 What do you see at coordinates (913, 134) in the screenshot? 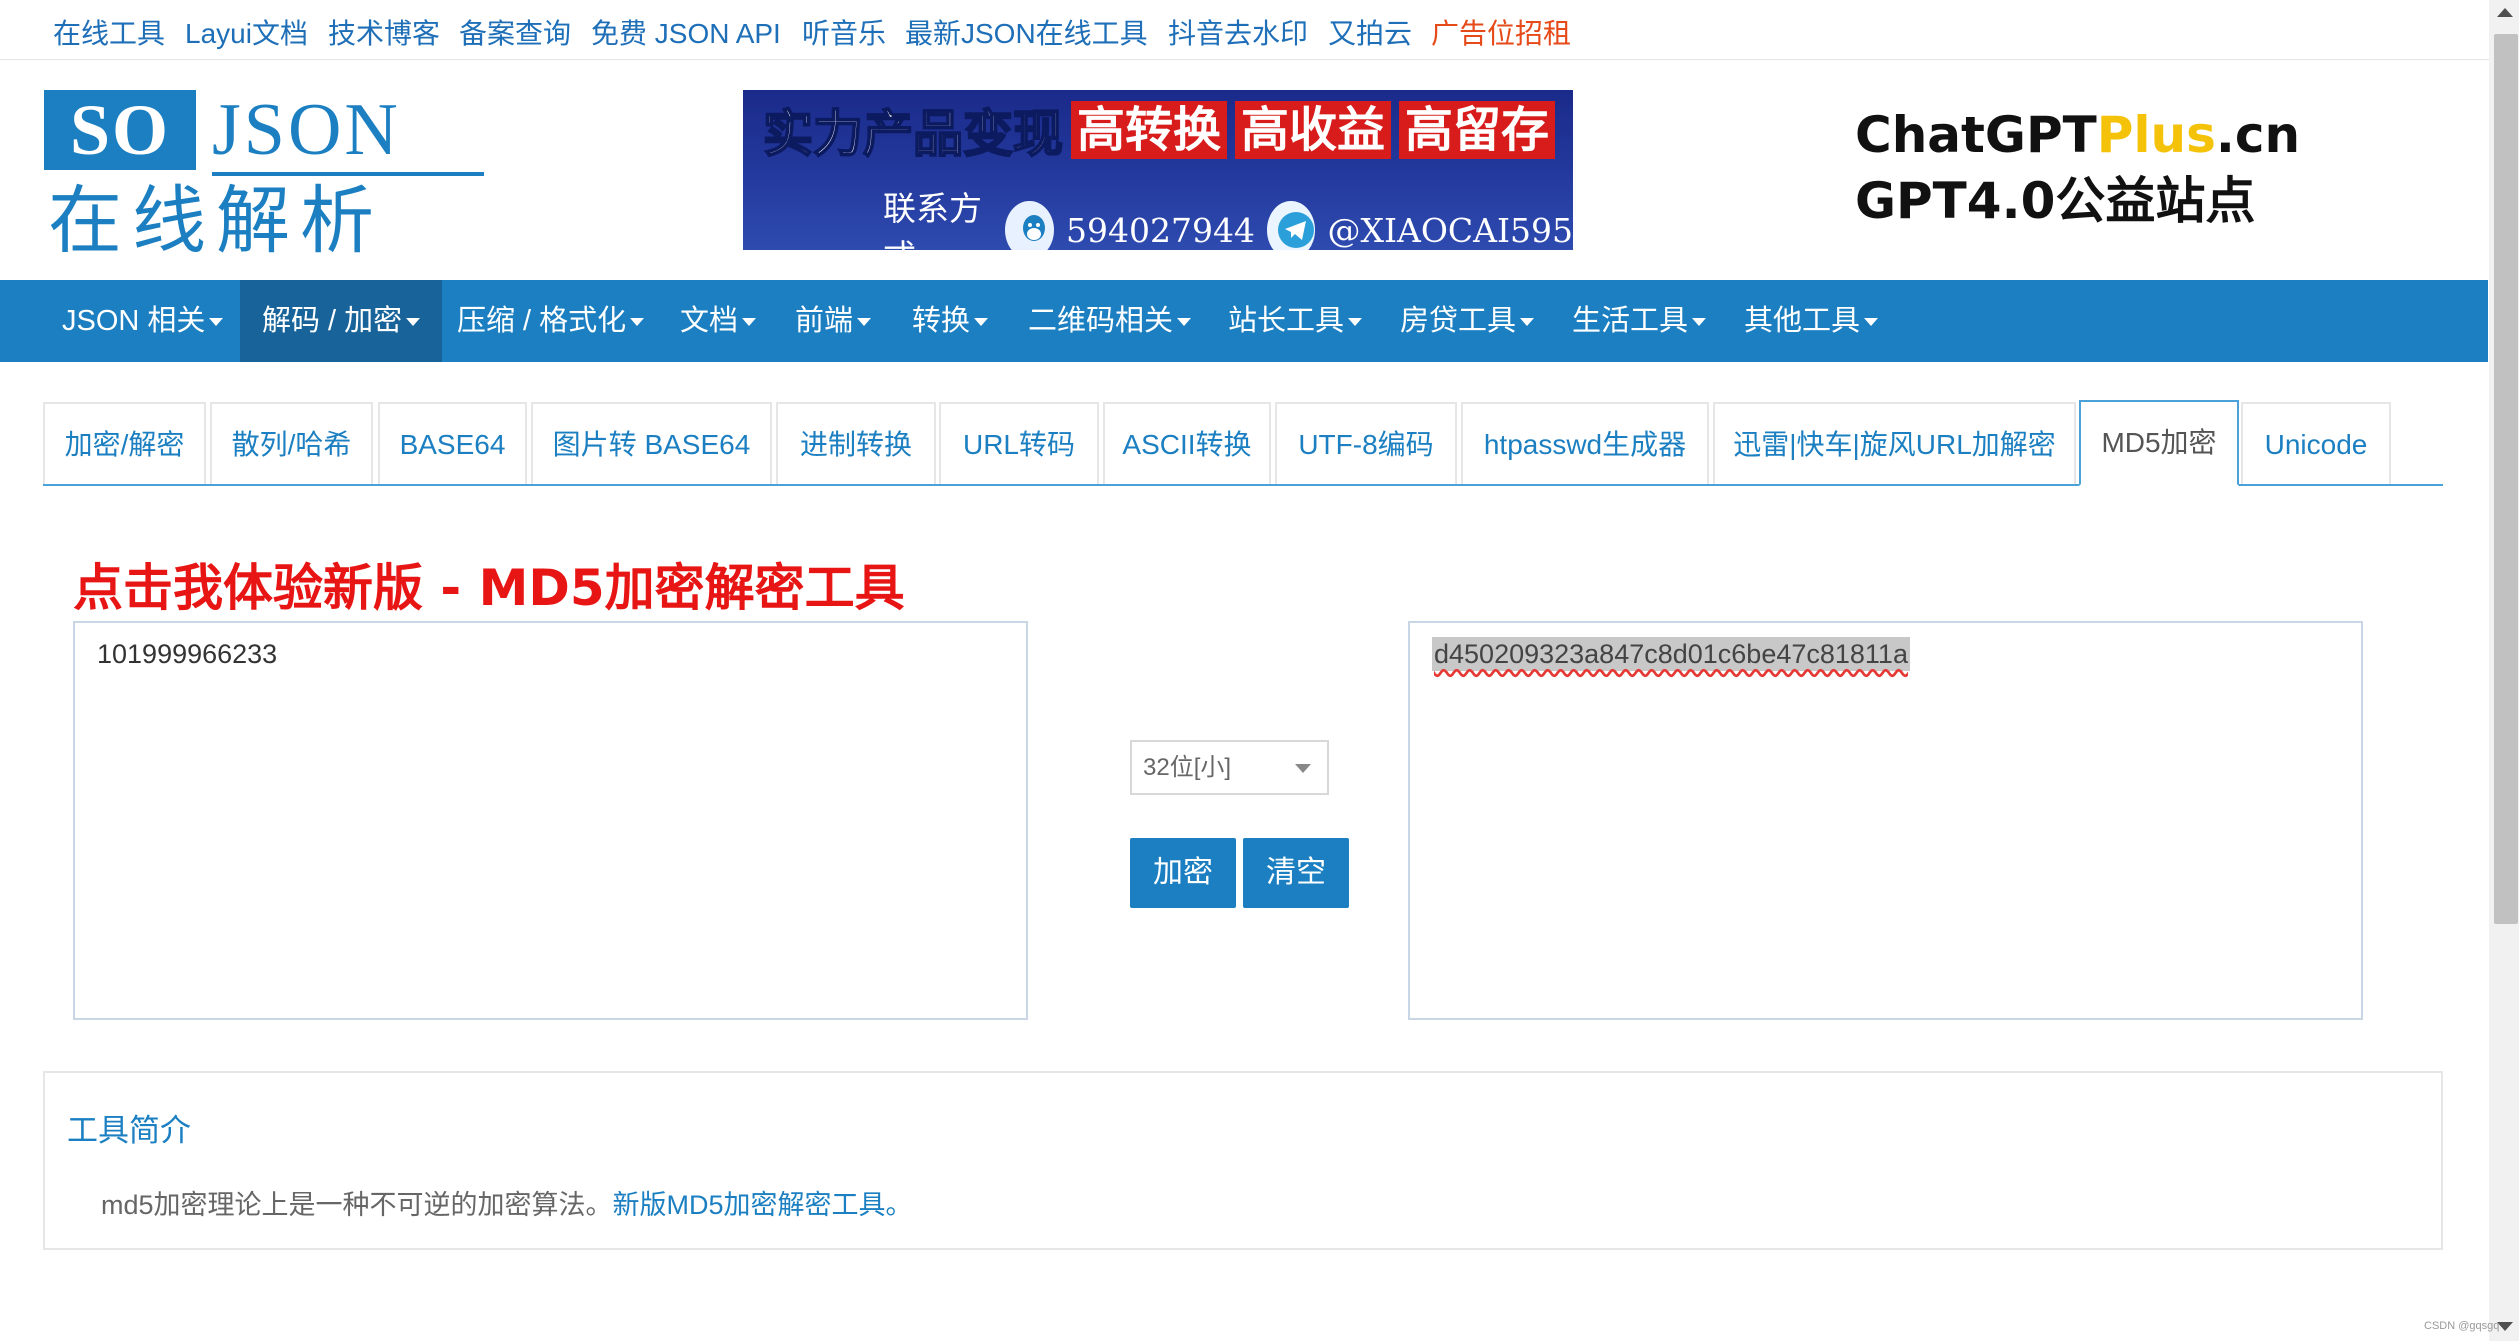
I see `banner-lead: 实力产品变现` at bounding box center [913, 134].